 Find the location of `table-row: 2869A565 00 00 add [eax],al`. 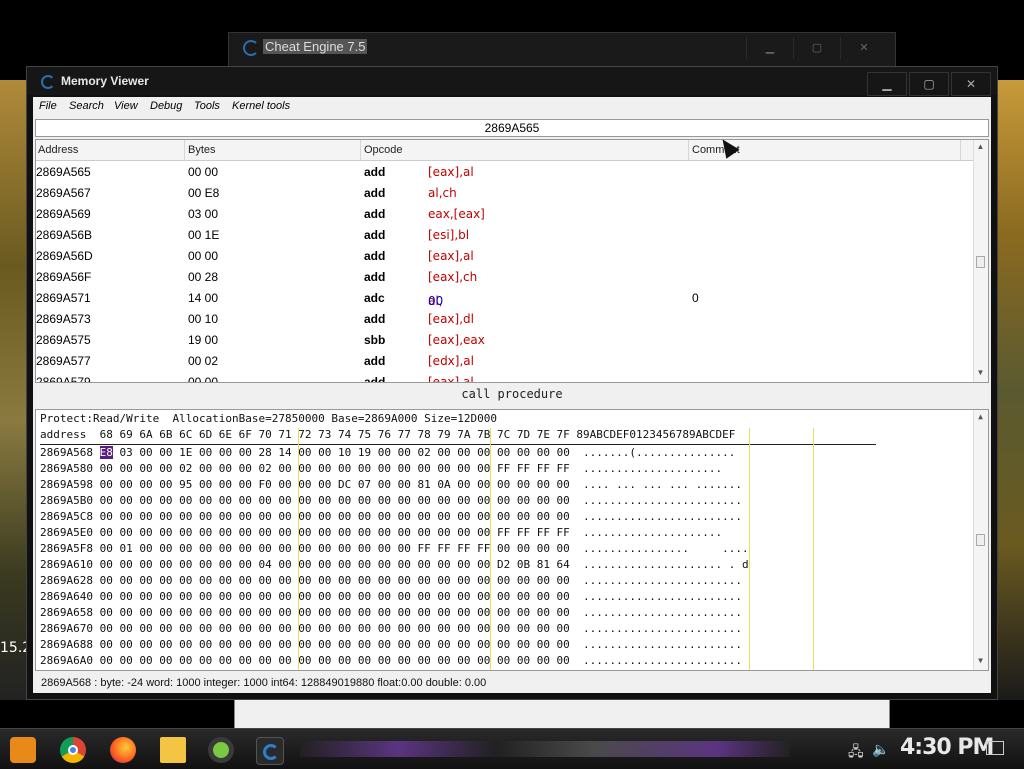

table-row: 2869A565 00 00 add [eax],al is located at coordinates (505, 172).